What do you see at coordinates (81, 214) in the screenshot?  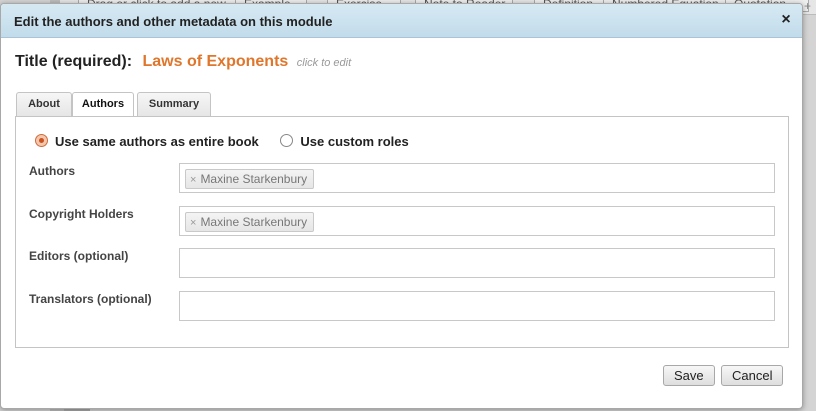 I see `copyright-holders-label: Copyright Holders` at bounding box center [81, 214].